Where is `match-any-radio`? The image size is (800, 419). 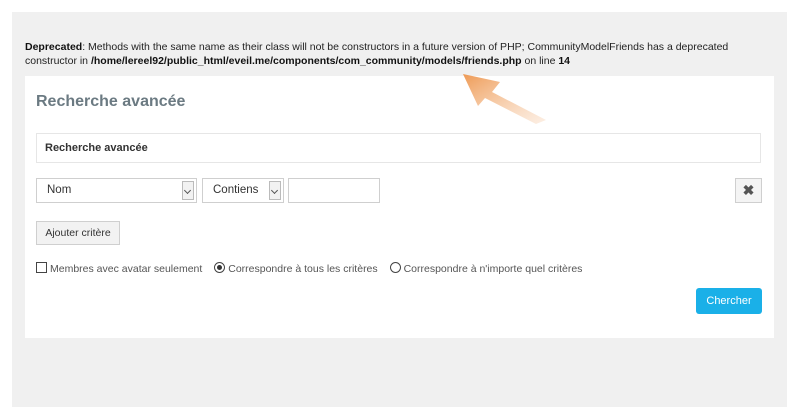 match-any-radio is located at coordinates (395, 267).